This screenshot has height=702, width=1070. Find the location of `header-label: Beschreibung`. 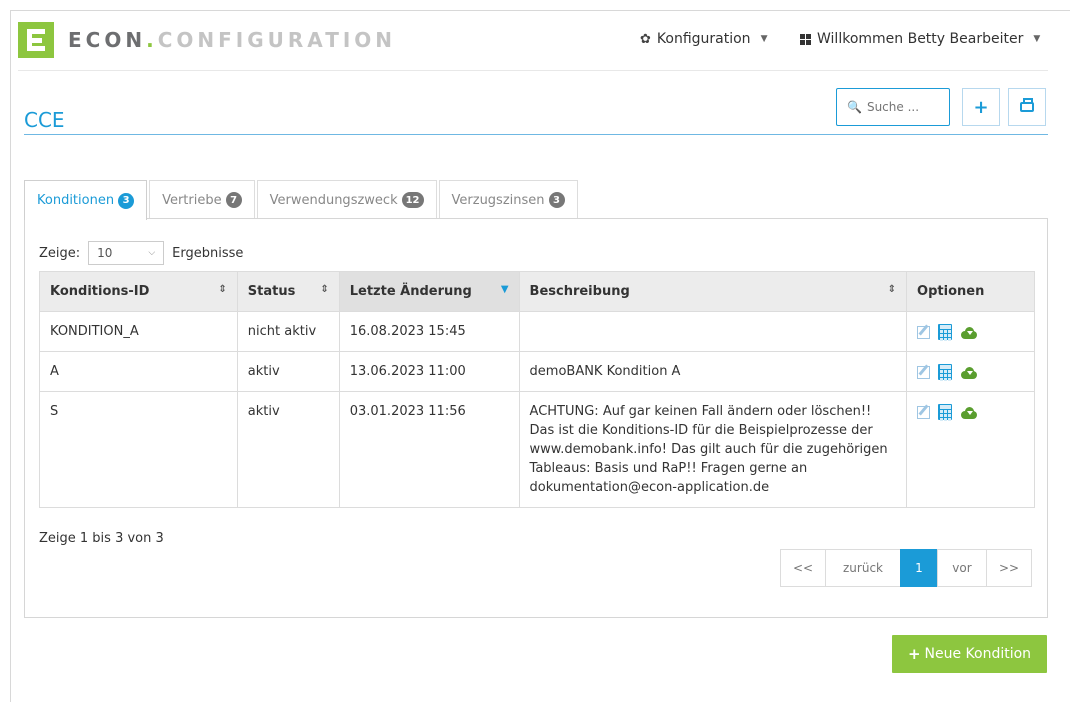

header-label: Beschreibung is located at coordinates (579, 291).